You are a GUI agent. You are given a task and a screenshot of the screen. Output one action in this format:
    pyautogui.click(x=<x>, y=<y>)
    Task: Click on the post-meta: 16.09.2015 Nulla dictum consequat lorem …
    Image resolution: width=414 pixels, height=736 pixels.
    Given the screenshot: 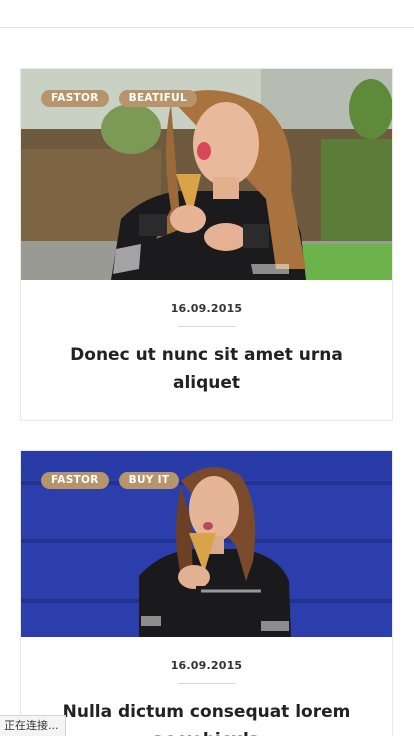 What is the action you would take?
    pyautogui.click(x=206, y=697)
    